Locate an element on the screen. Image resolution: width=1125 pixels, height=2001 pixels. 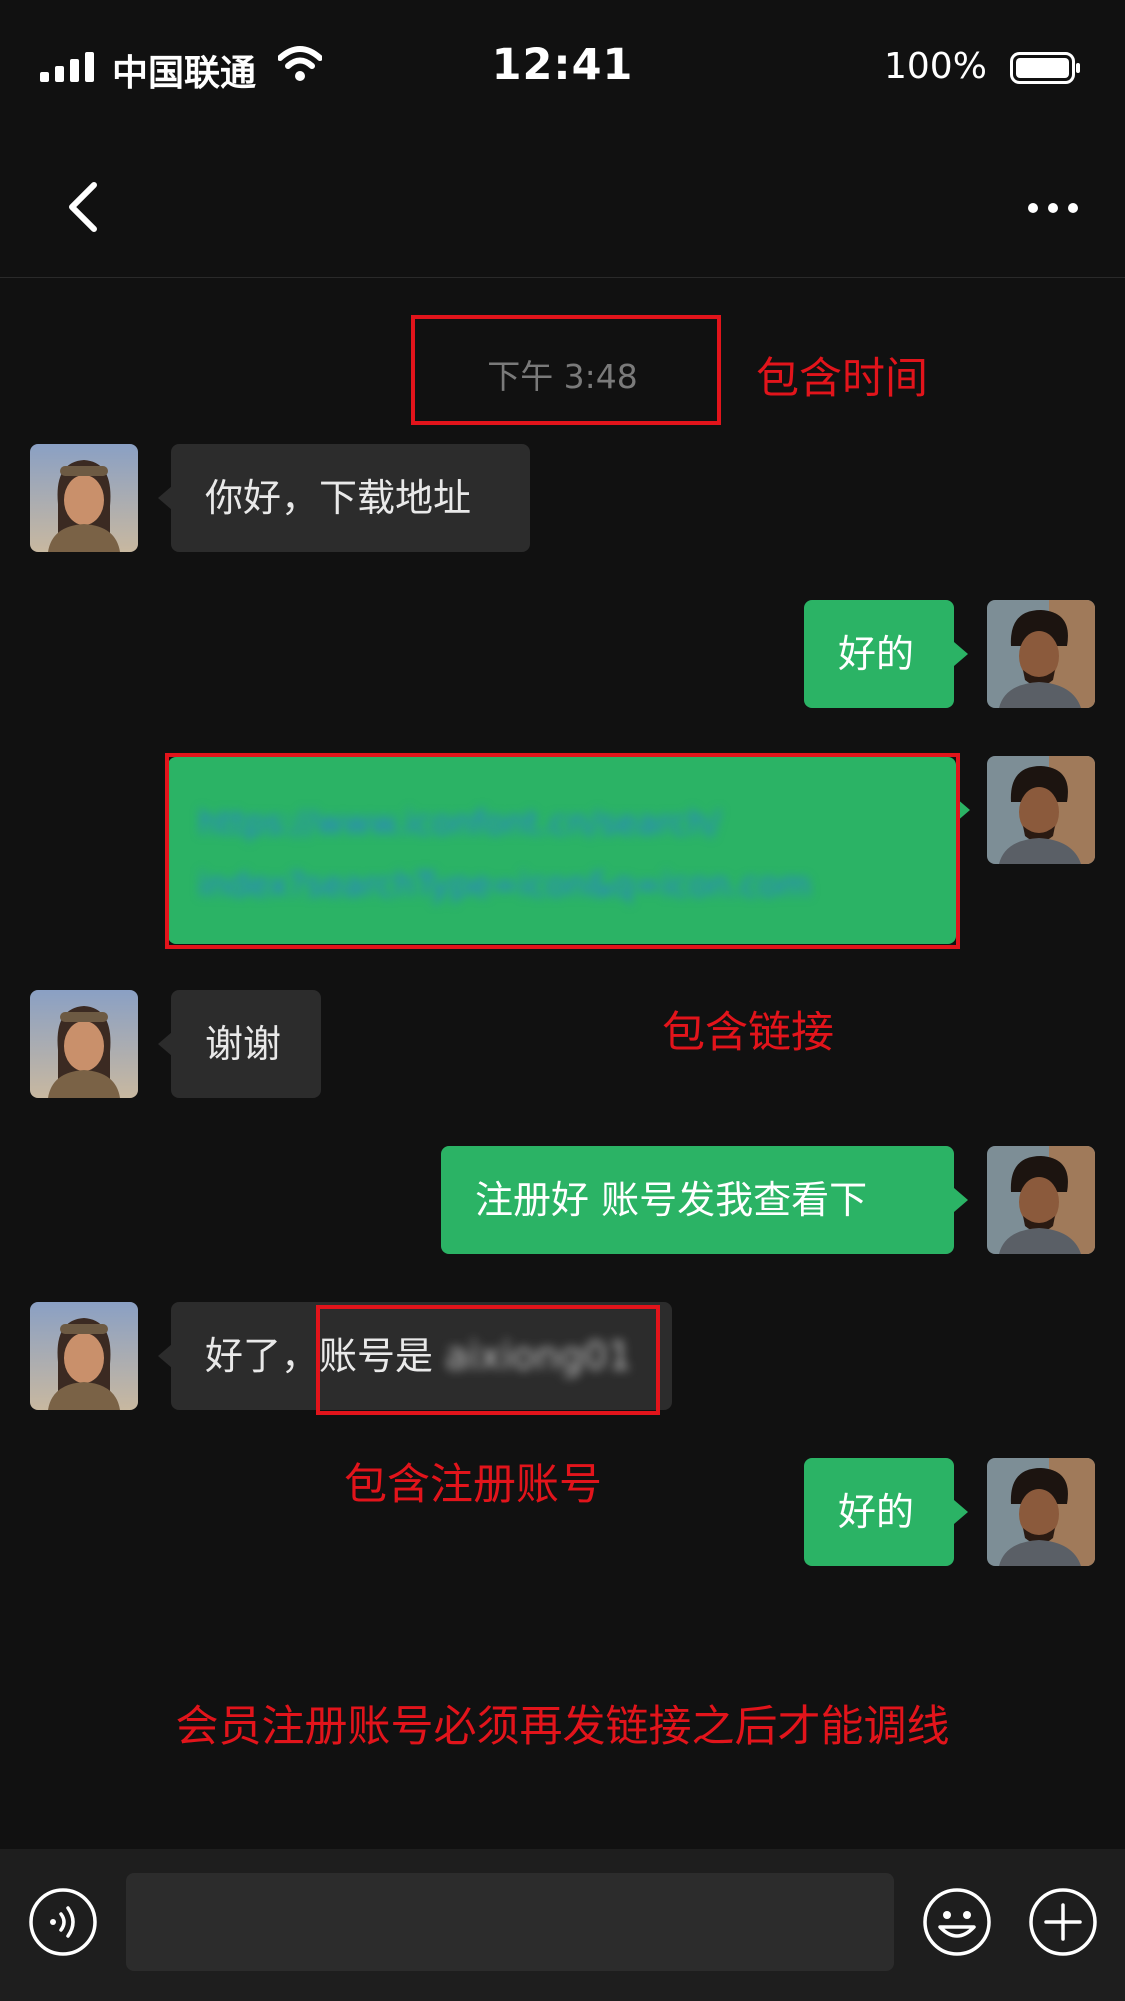
message-bubble-incoming: 你好，下载地址 is located at coordinates (350, 498).